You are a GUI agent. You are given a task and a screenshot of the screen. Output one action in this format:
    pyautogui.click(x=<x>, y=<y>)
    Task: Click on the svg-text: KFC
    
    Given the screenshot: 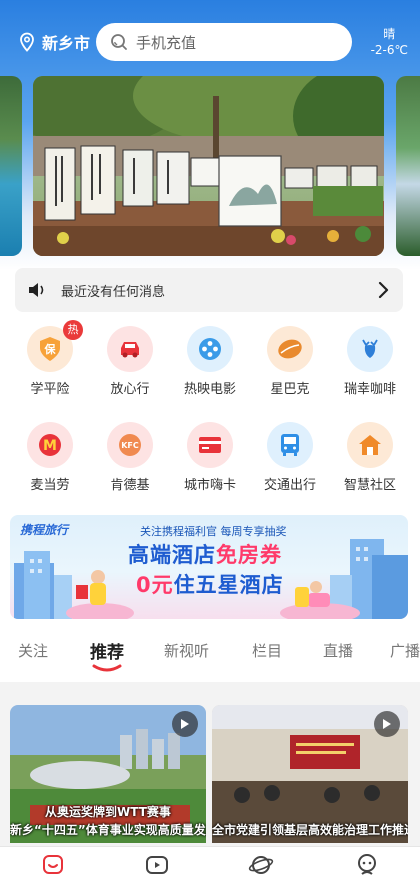 What is the action you would take?
    pyautogui.click(x=130, y=445)
    